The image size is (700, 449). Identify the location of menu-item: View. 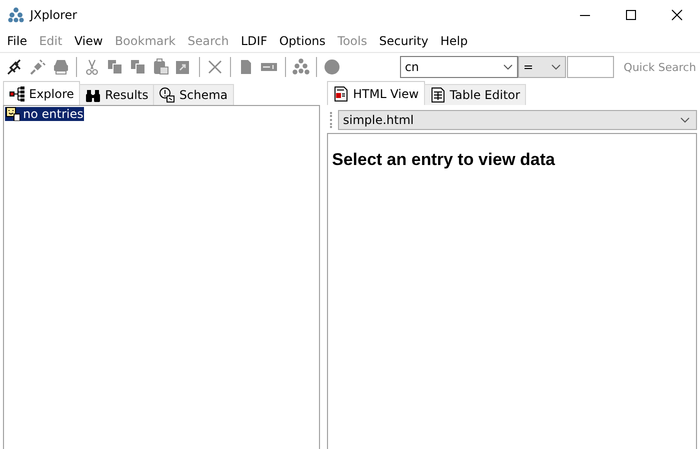
(88, 41).